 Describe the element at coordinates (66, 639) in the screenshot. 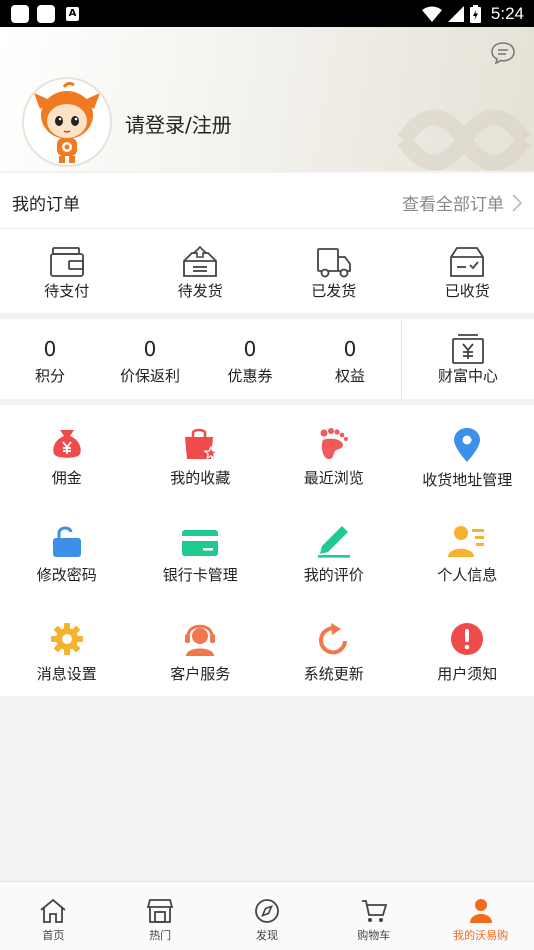

I see `gear-icon` at that location.